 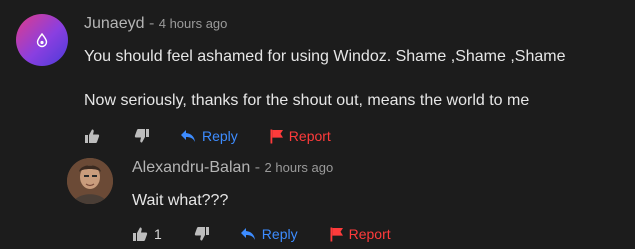 What do you see at coordinates (114, 23) in the screenshot?
I see `comment-author: Junaeyd` at bounding box center [114, 23].